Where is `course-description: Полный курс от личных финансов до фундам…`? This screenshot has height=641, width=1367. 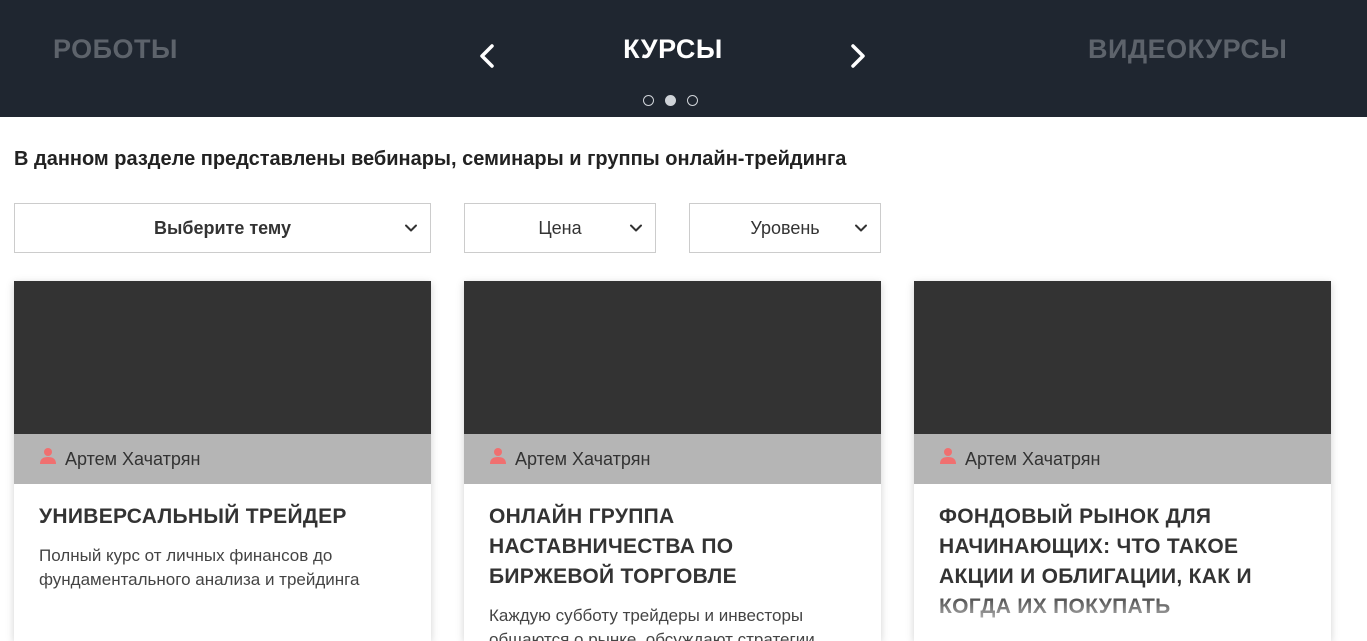
course-description: Полный курс от личных финансов до фундам… is located at coordinates (199, 567).